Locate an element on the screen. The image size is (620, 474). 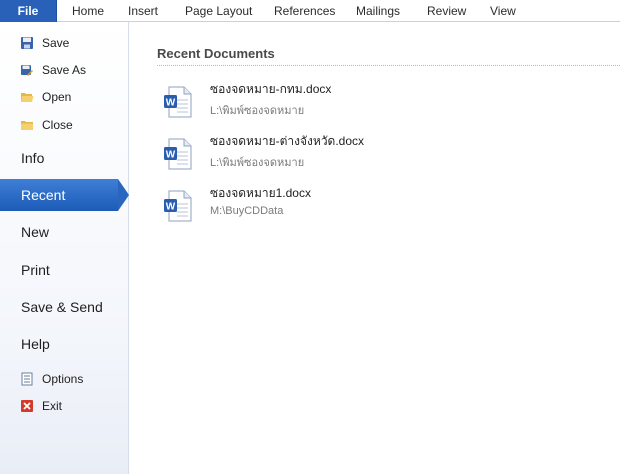
options-icon is located at coordinates (27, 379).